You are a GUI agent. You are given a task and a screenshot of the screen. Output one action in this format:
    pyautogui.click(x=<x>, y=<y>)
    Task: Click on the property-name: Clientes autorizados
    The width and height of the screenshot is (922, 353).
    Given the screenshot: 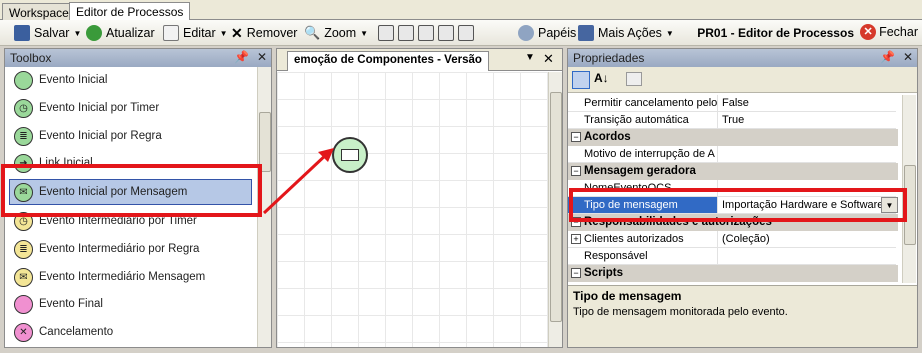 What is the action you would take?
    pyautogui.click(x=643, y=239)
    